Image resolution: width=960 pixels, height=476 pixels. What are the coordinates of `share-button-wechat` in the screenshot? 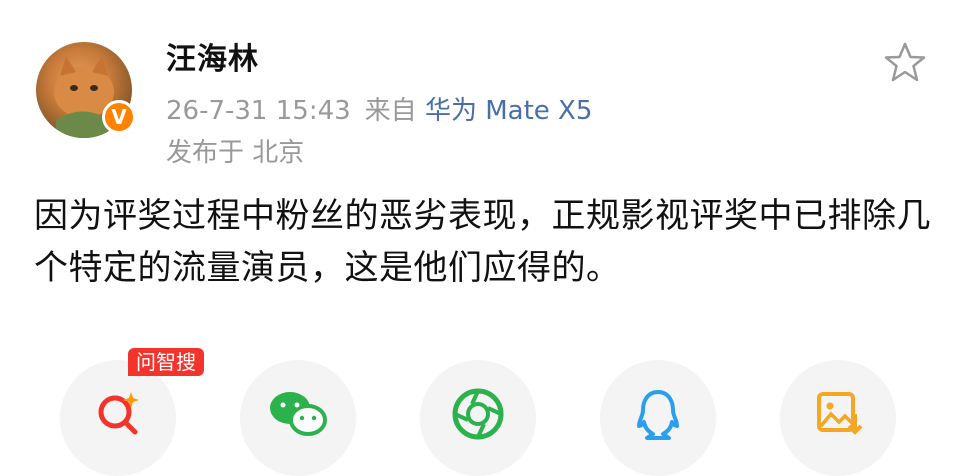 It's located at (298, 418).